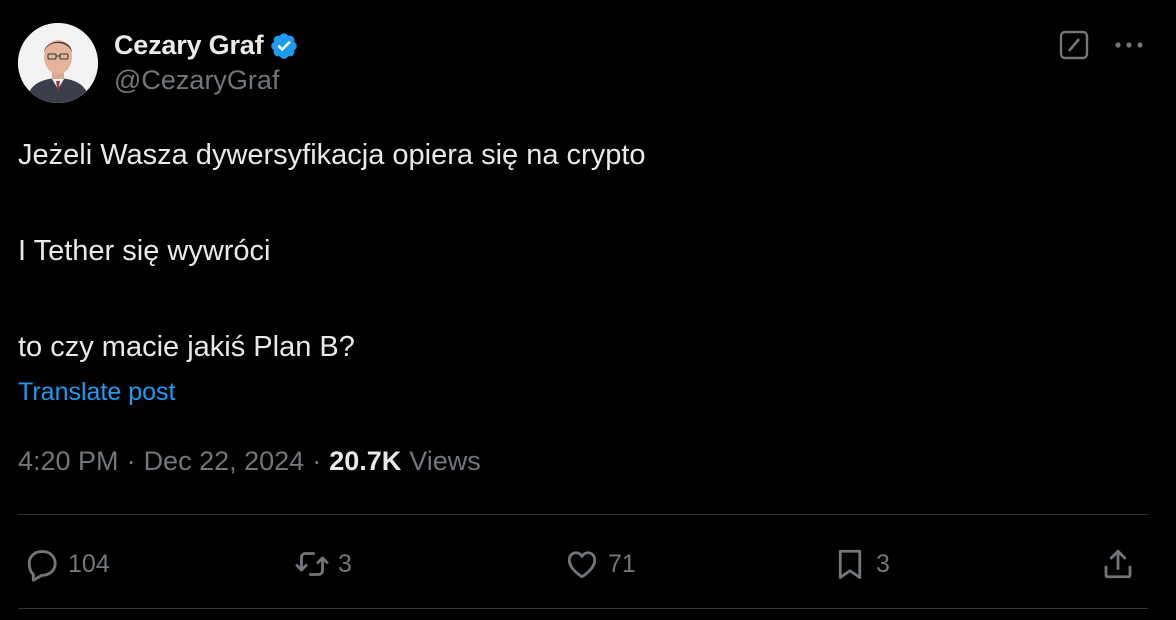 This screenshot has height=620, width=1176. I want to click on bookmark-count: 3, so click(883, 563).